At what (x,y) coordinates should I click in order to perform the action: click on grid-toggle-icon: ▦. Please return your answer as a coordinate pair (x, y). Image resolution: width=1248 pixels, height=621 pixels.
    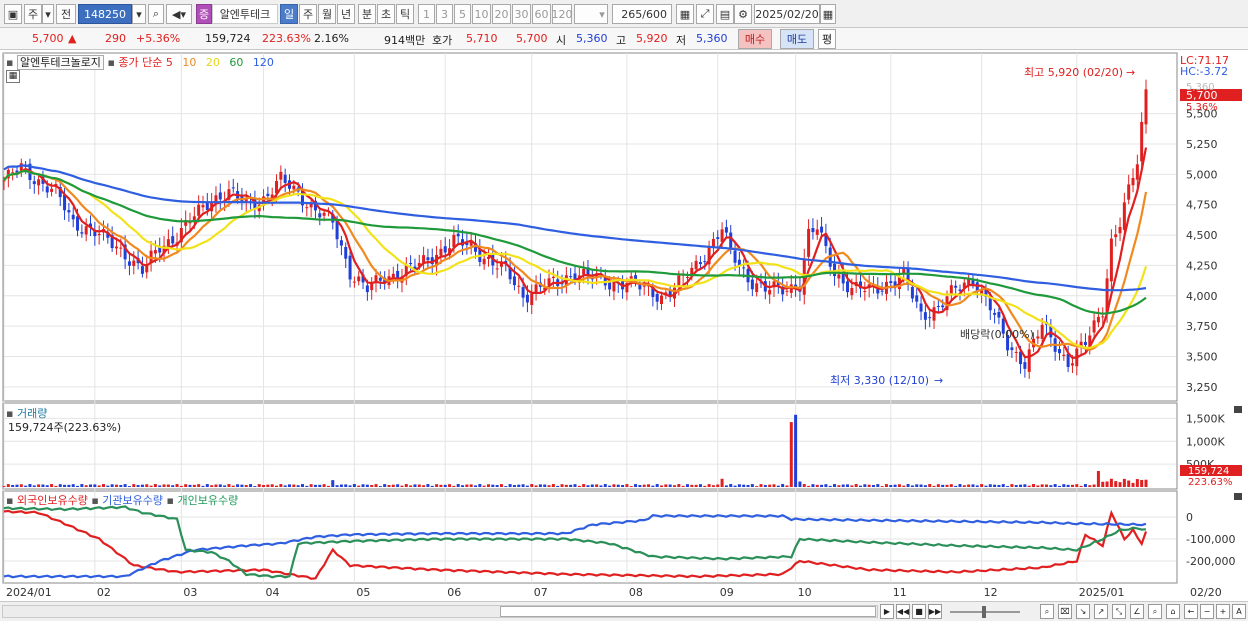
    Looking at the image, I should click on (13, 76).